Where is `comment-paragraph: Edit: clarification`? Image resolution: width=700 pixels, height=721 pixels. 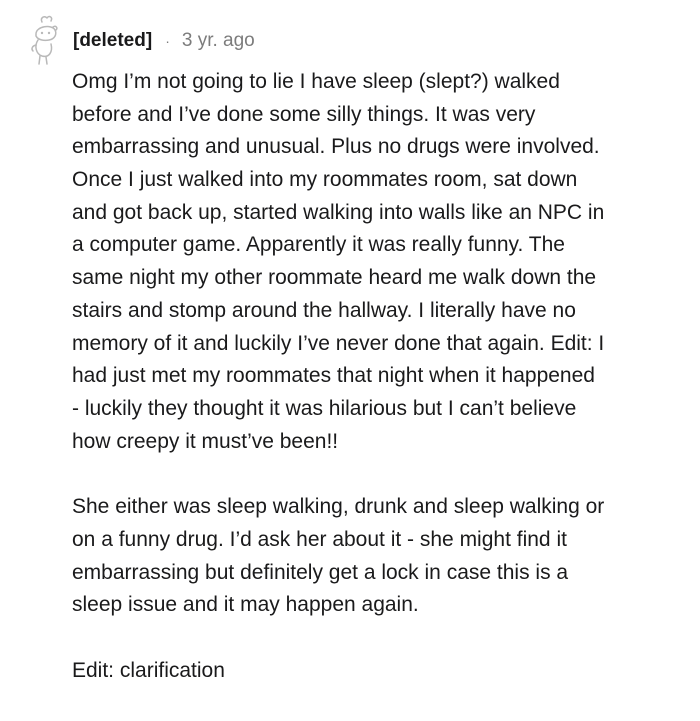
comment-paragraph: Edit: clarification is located at coordinates (382, 671).